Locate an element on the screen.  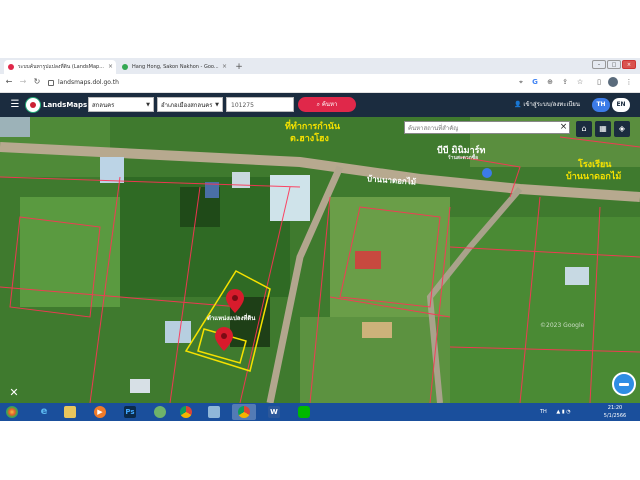
system-tray: TH ▲ ▮ ◔ is located at coordinates (555, 412).